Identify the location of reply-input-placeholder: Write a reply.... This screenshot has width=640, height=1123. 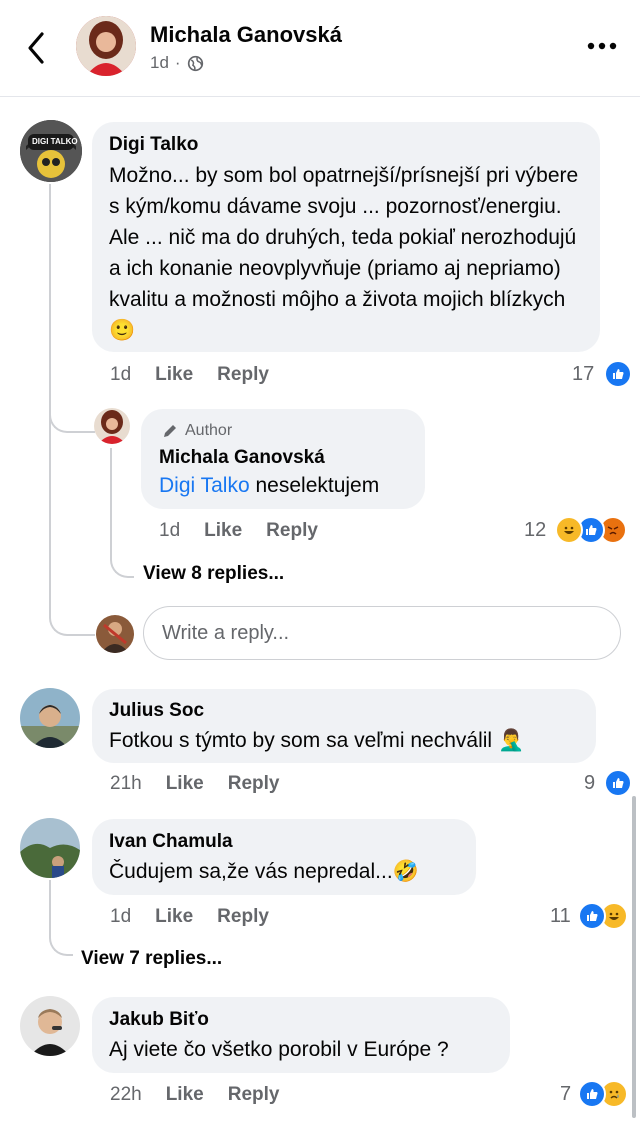
(226, 633).